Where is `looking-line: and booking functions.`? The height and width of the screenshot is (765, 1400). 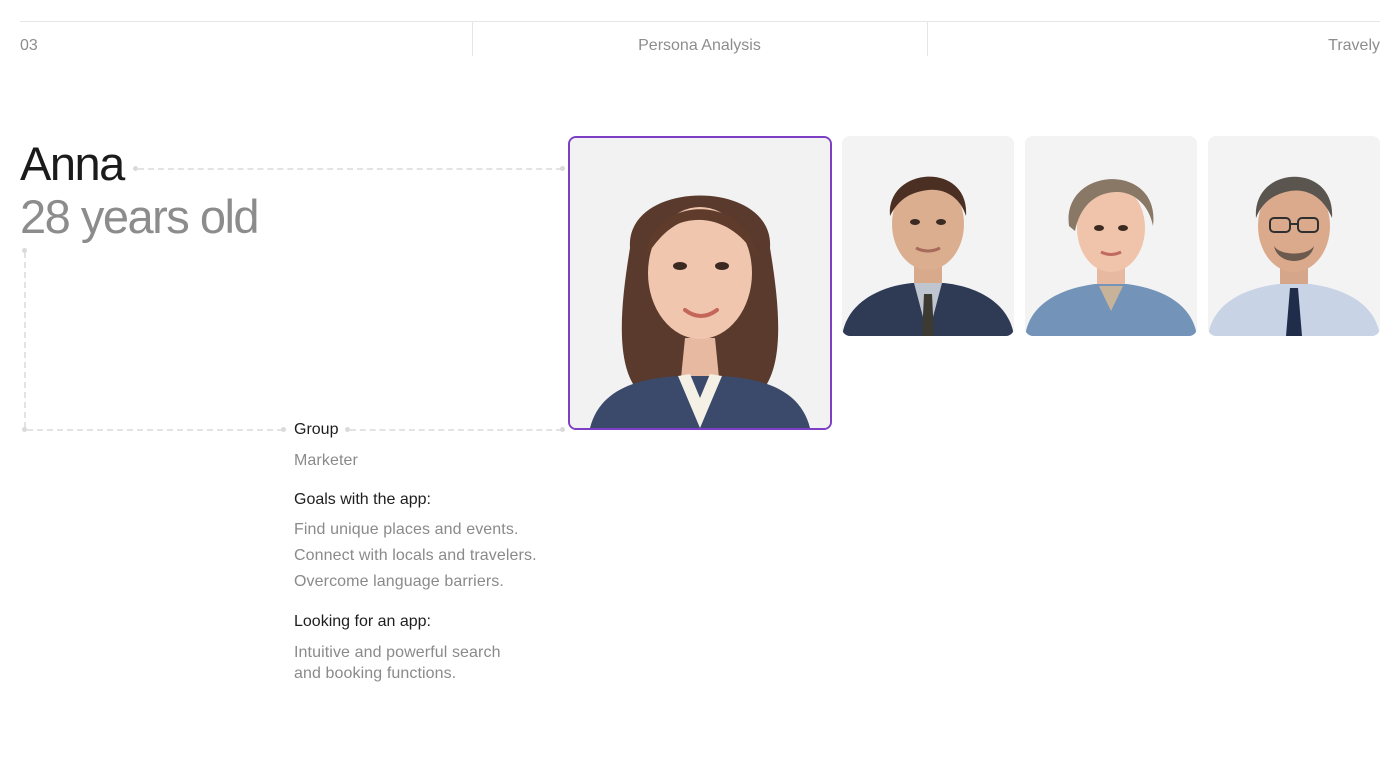
looking-line: and booking functions. is located at coordinates (375, 673).